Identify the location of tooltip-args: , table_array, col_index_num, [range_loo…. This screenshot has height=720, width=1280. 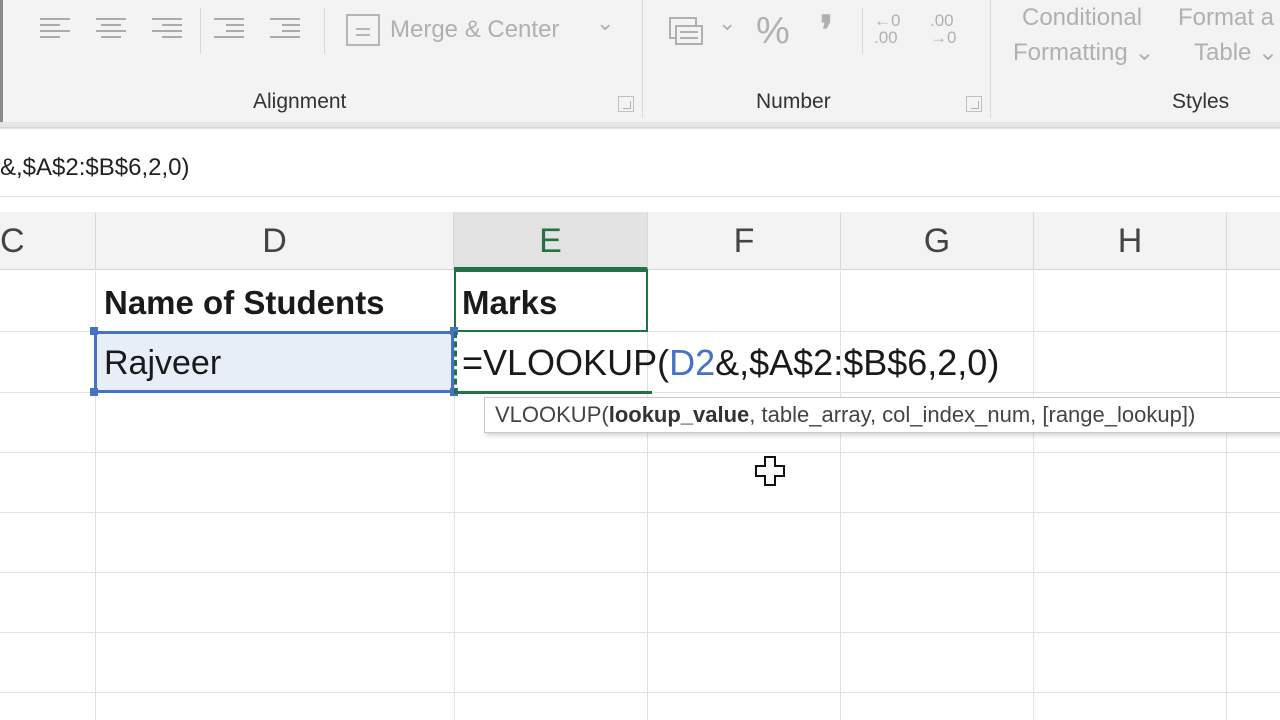
(972, 414).